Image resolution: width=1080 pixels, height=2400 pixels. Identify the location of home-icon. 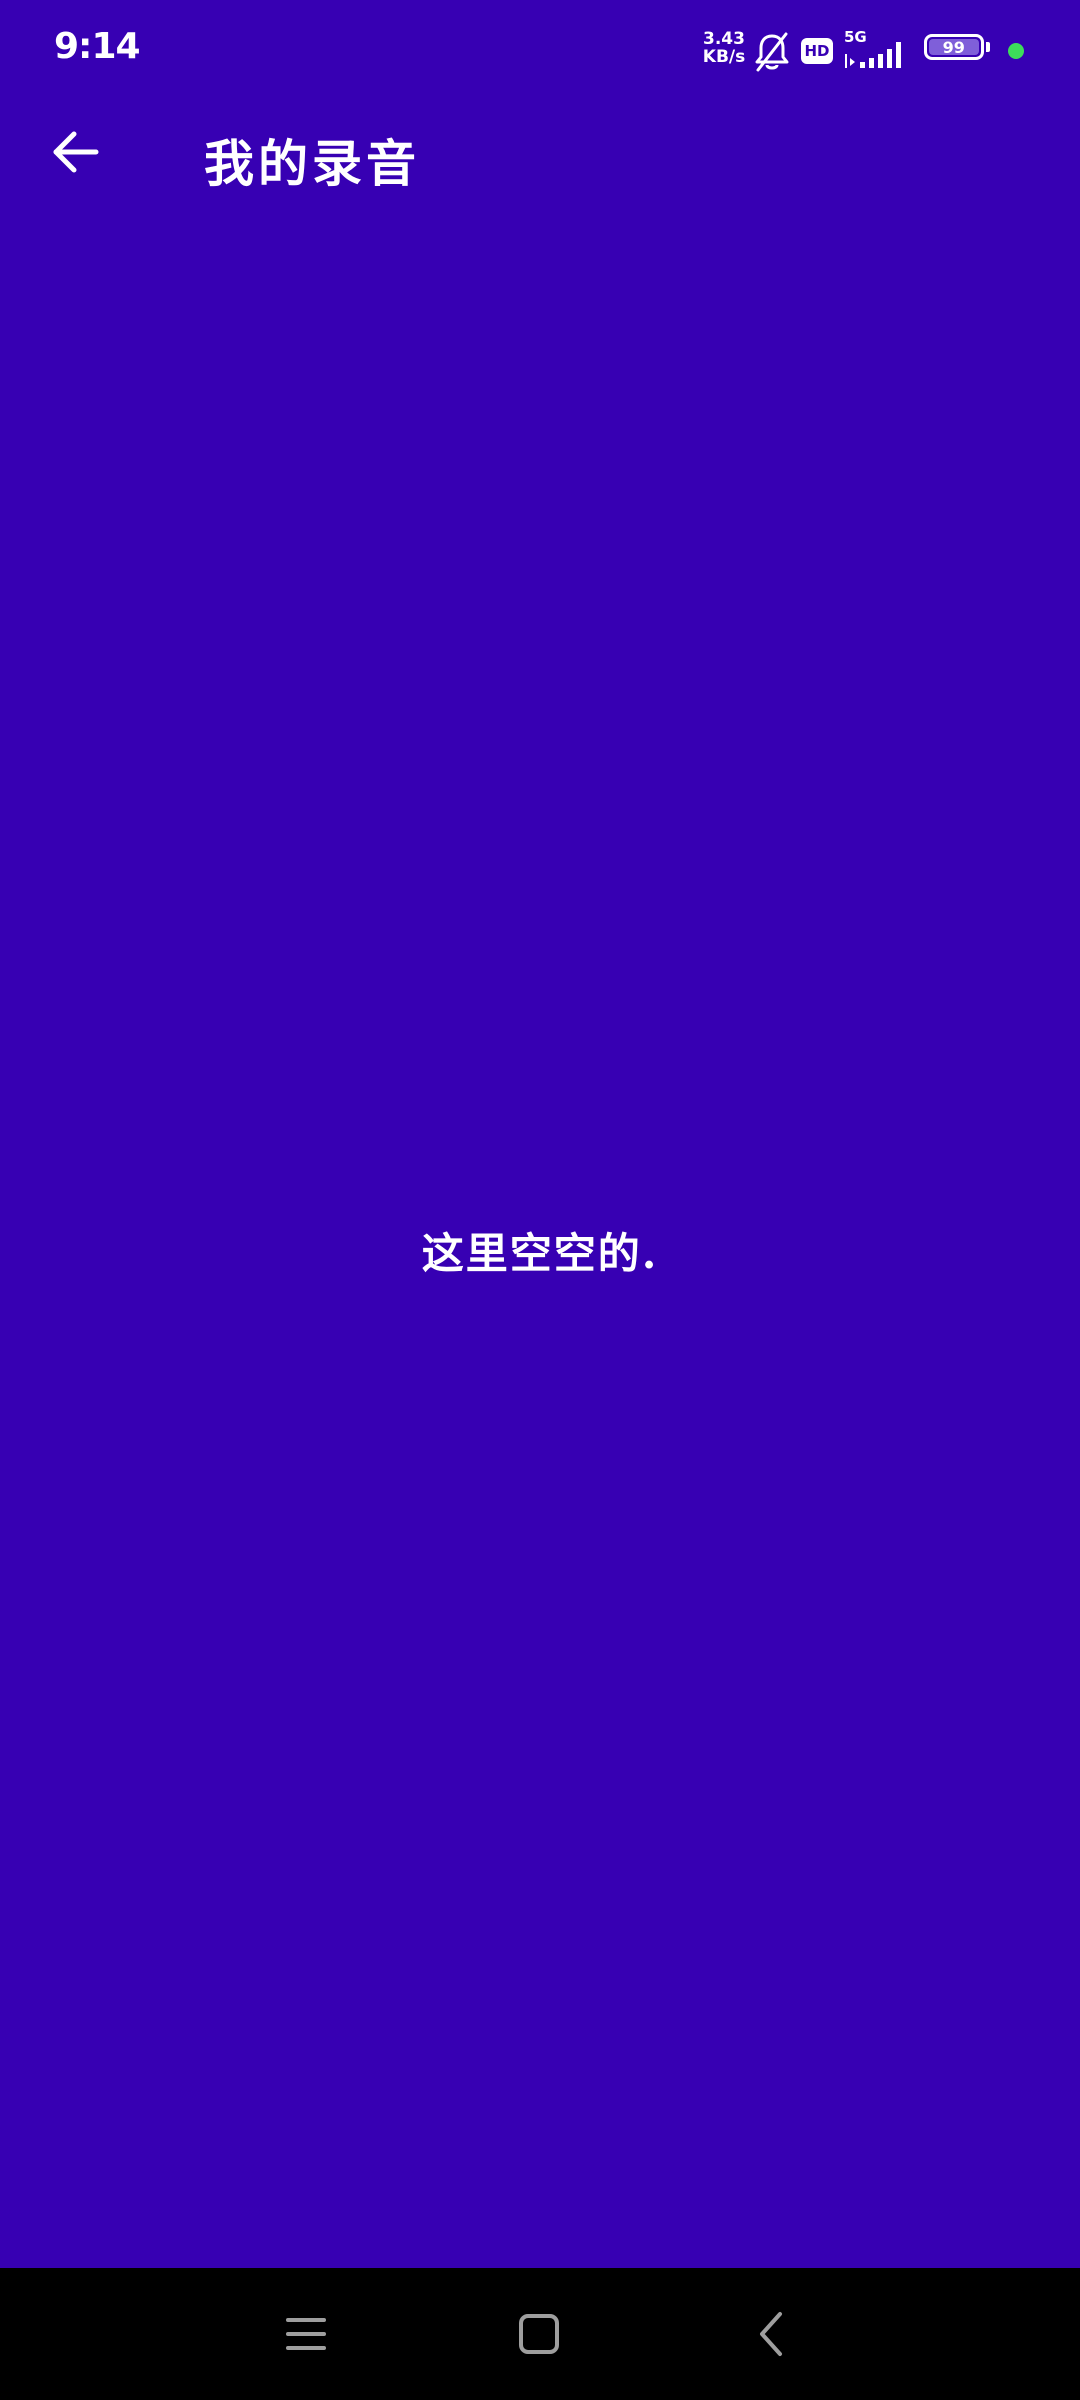
(539, 2334).